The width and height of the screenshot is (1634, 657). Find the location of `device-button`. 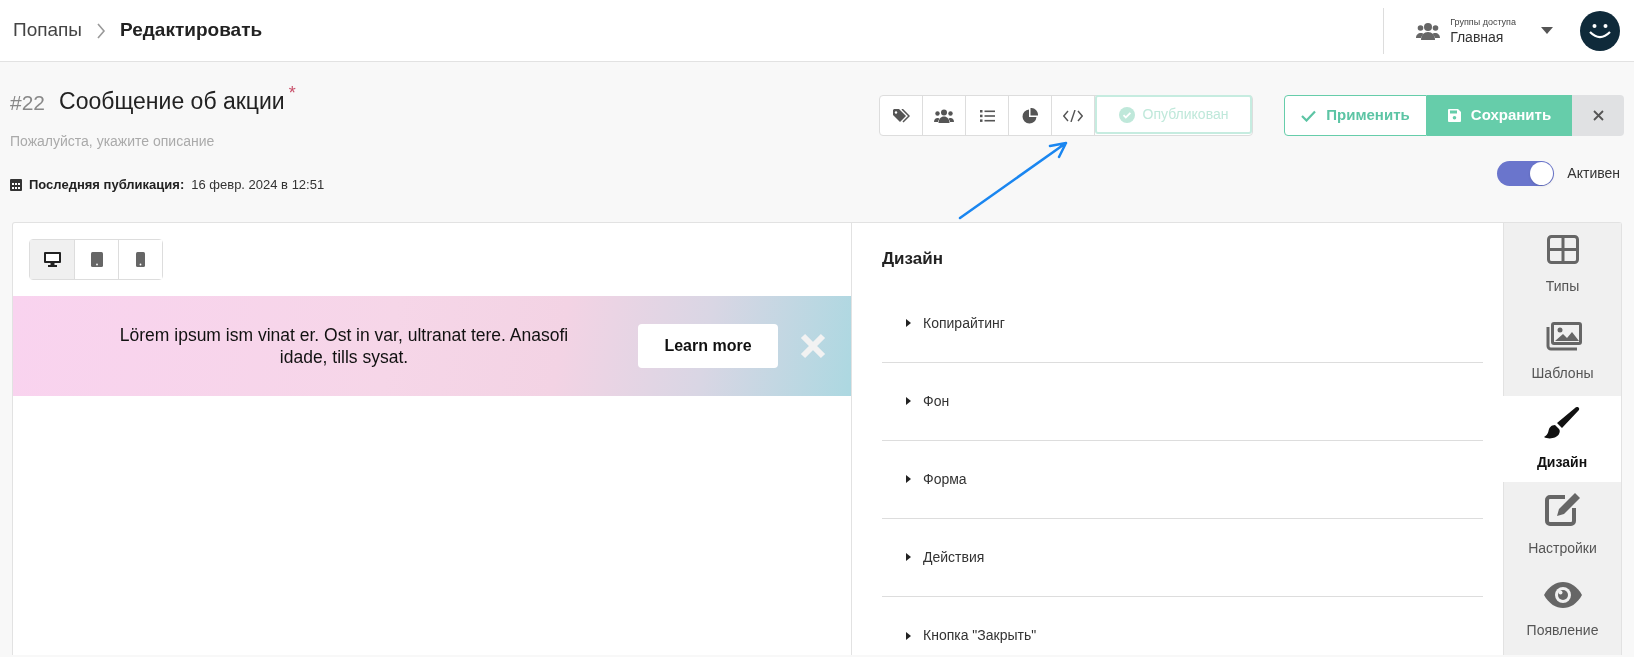

device-button is located at coordinates (52, 259).